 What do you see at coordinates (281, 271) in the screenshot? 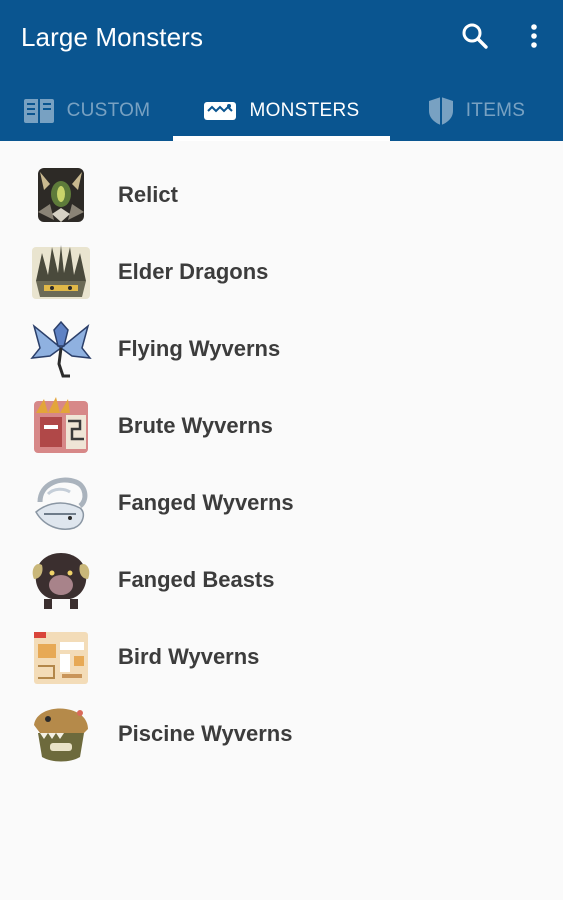
I see `list-item-elder-dragons: Elder Dragons` at bounding box center [281, 271].